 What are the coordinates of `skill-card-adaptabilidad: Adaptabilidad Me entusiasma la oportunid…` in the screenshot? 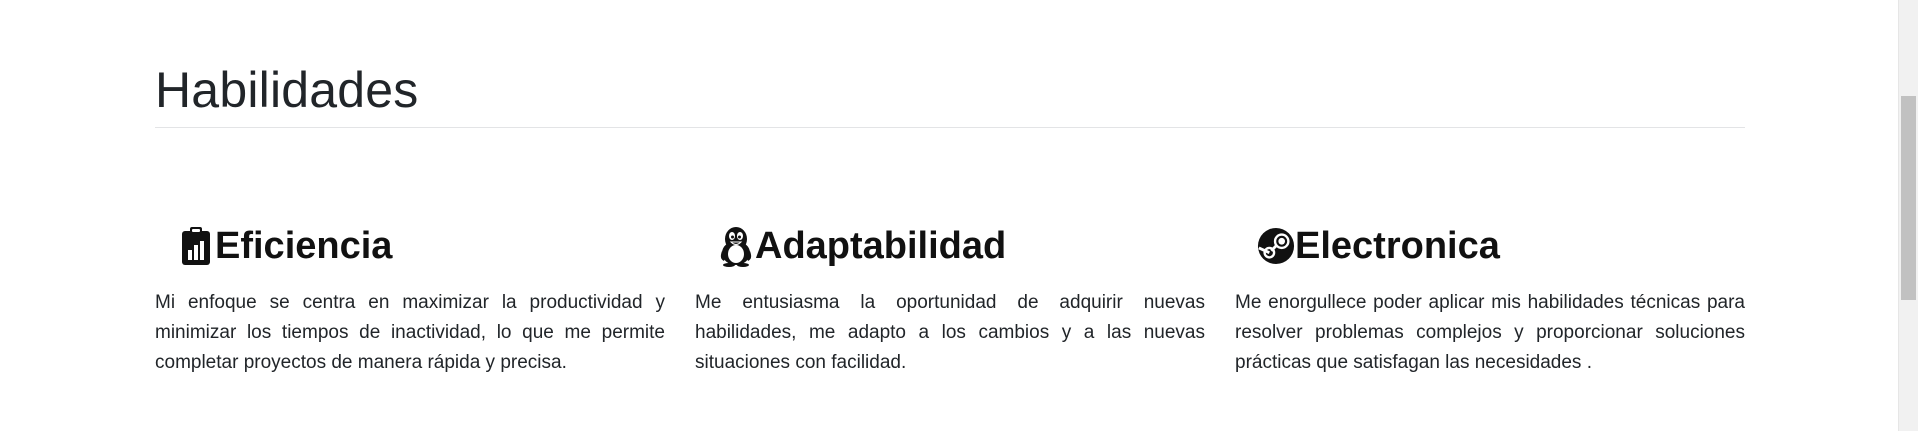 It's located at (950, 298).